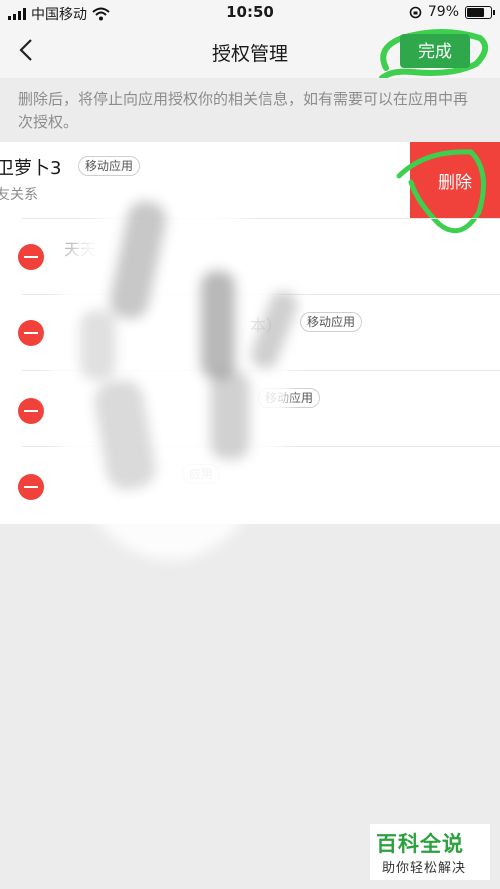 The width and height of the screenshot is (500, 889). What do you see at coordinates (266, 325) in the screenshot?
I see `app-name-fragment: 本）` at bounding box center [266, 325].